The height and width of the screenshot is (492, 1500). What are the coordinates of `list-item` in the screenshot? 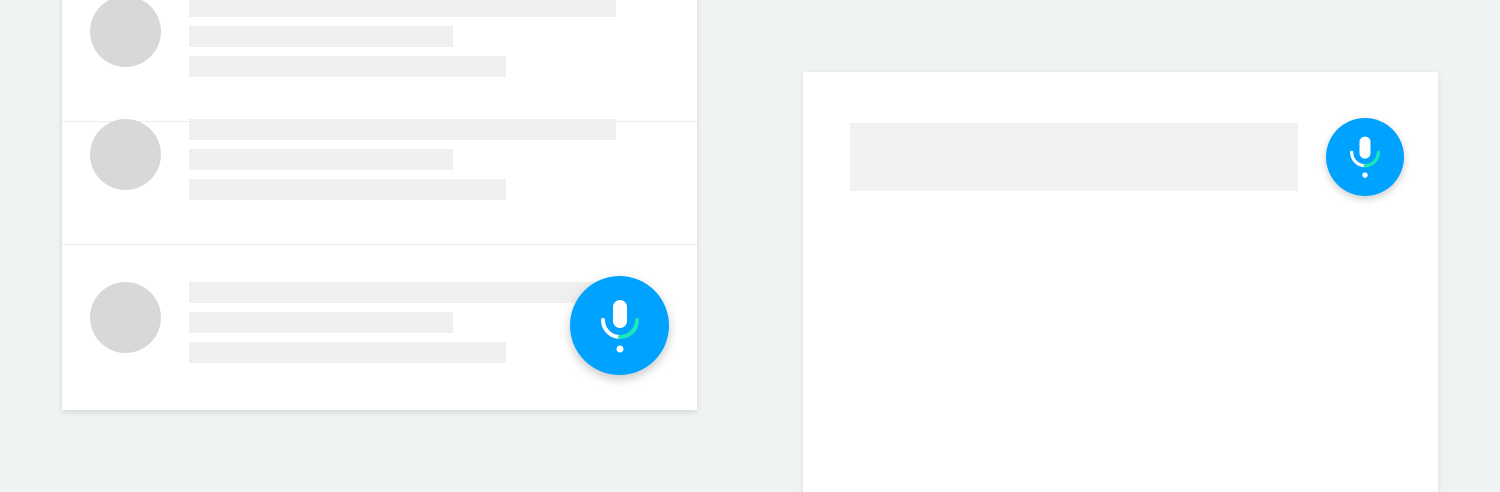 It's located at (379, 164).